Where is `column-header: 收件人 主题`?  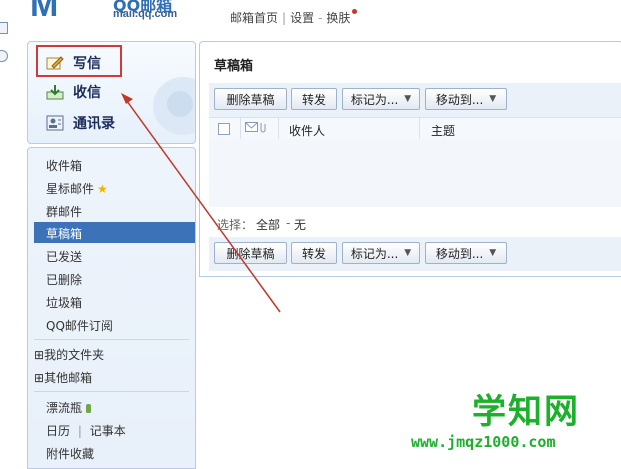
column-header: 收件人 主题 is located at coordinates (415, 129).